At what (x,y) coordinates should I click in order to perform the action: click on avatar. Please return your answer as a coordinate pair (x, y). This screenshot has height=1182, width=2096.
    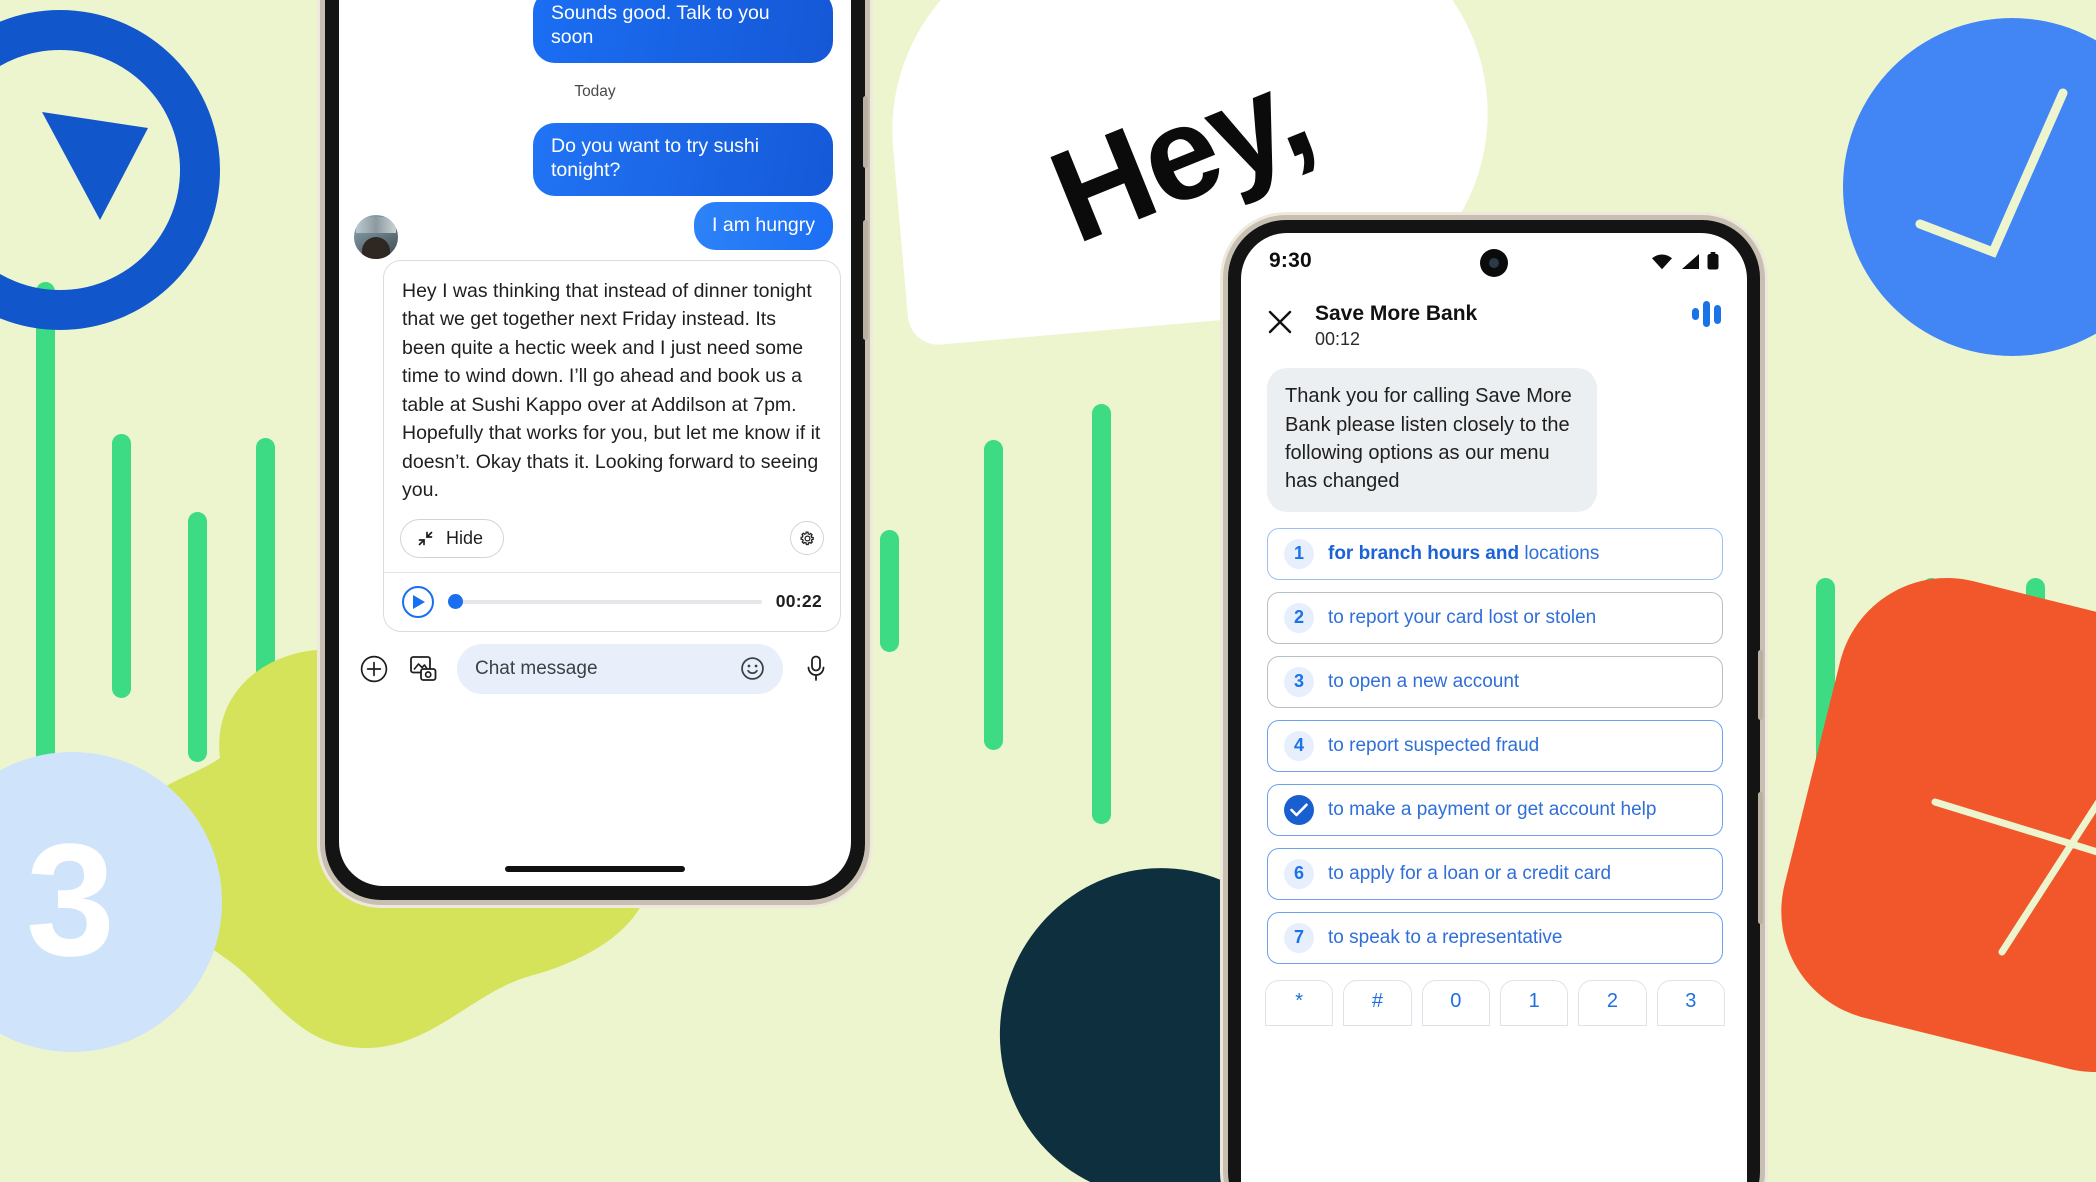
    Looking at the image, I should click on (376, 236).